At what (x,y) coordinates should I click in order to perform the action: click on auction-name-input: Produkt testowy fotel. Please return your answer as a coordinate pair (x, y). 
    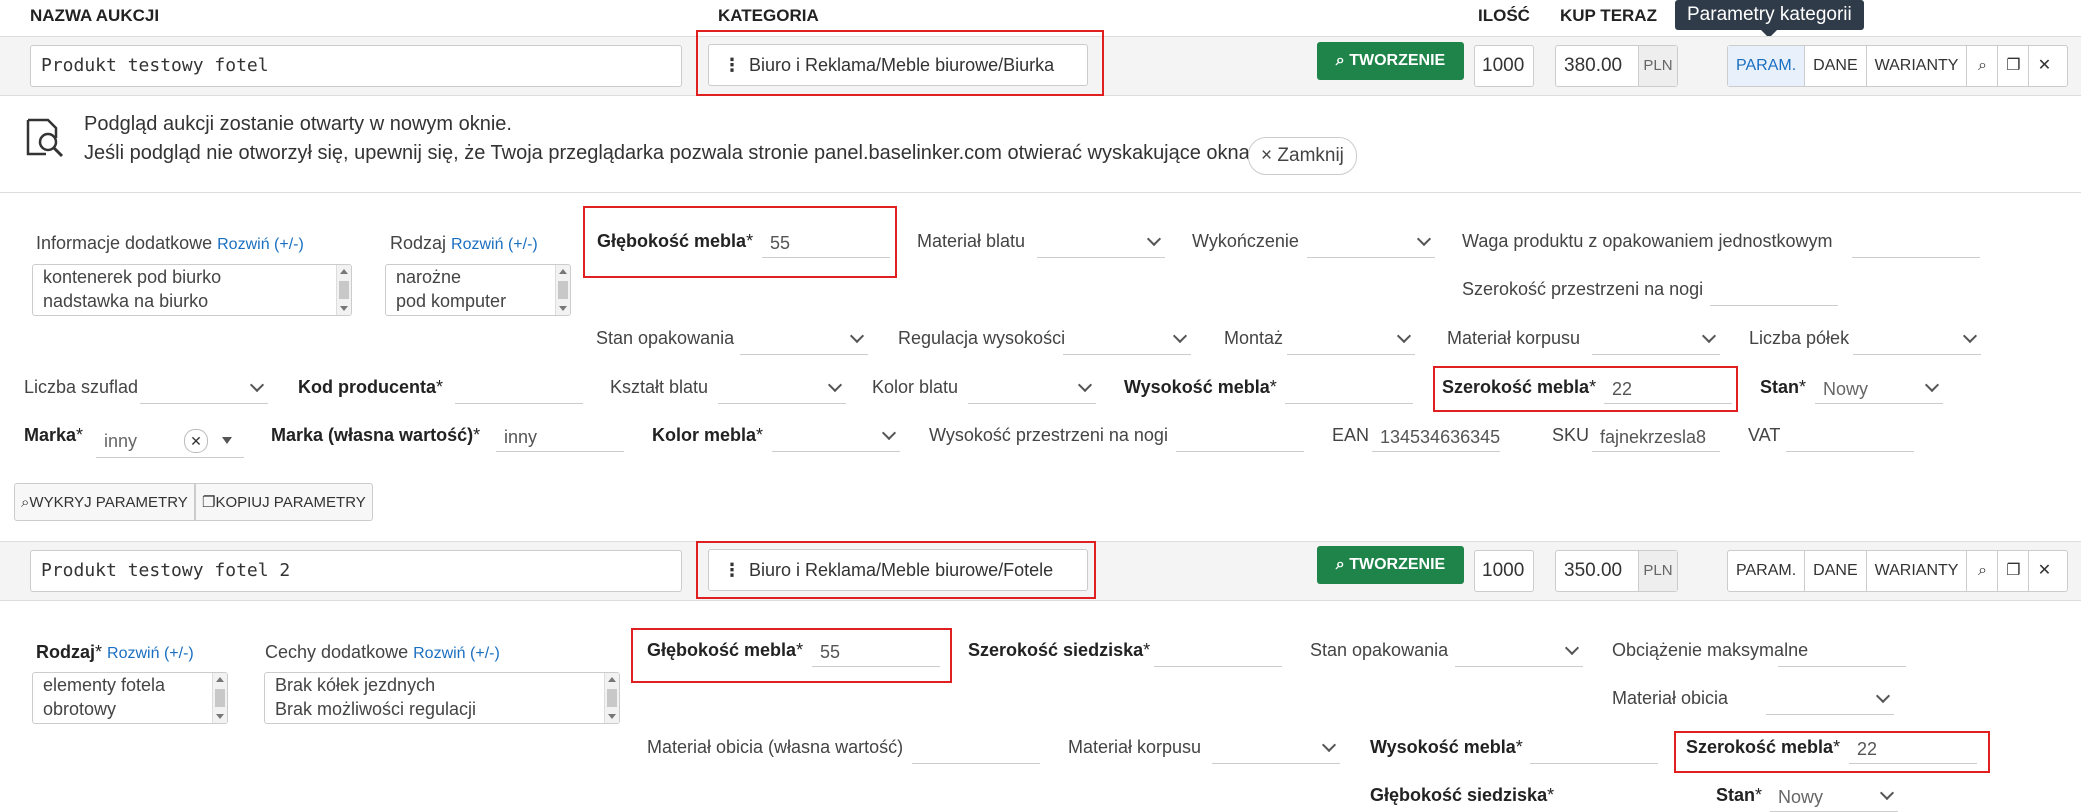
    Looking at the image, I should click on (356, 66).